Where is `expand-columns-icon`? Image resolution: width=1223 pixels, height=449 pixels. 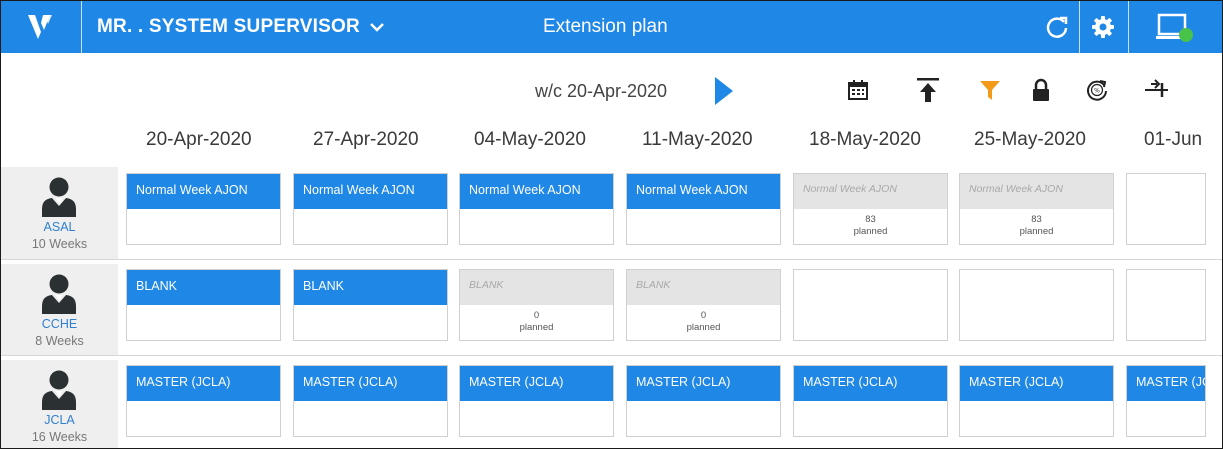
expand-columns-icon is located at coordinates (1156, 90).